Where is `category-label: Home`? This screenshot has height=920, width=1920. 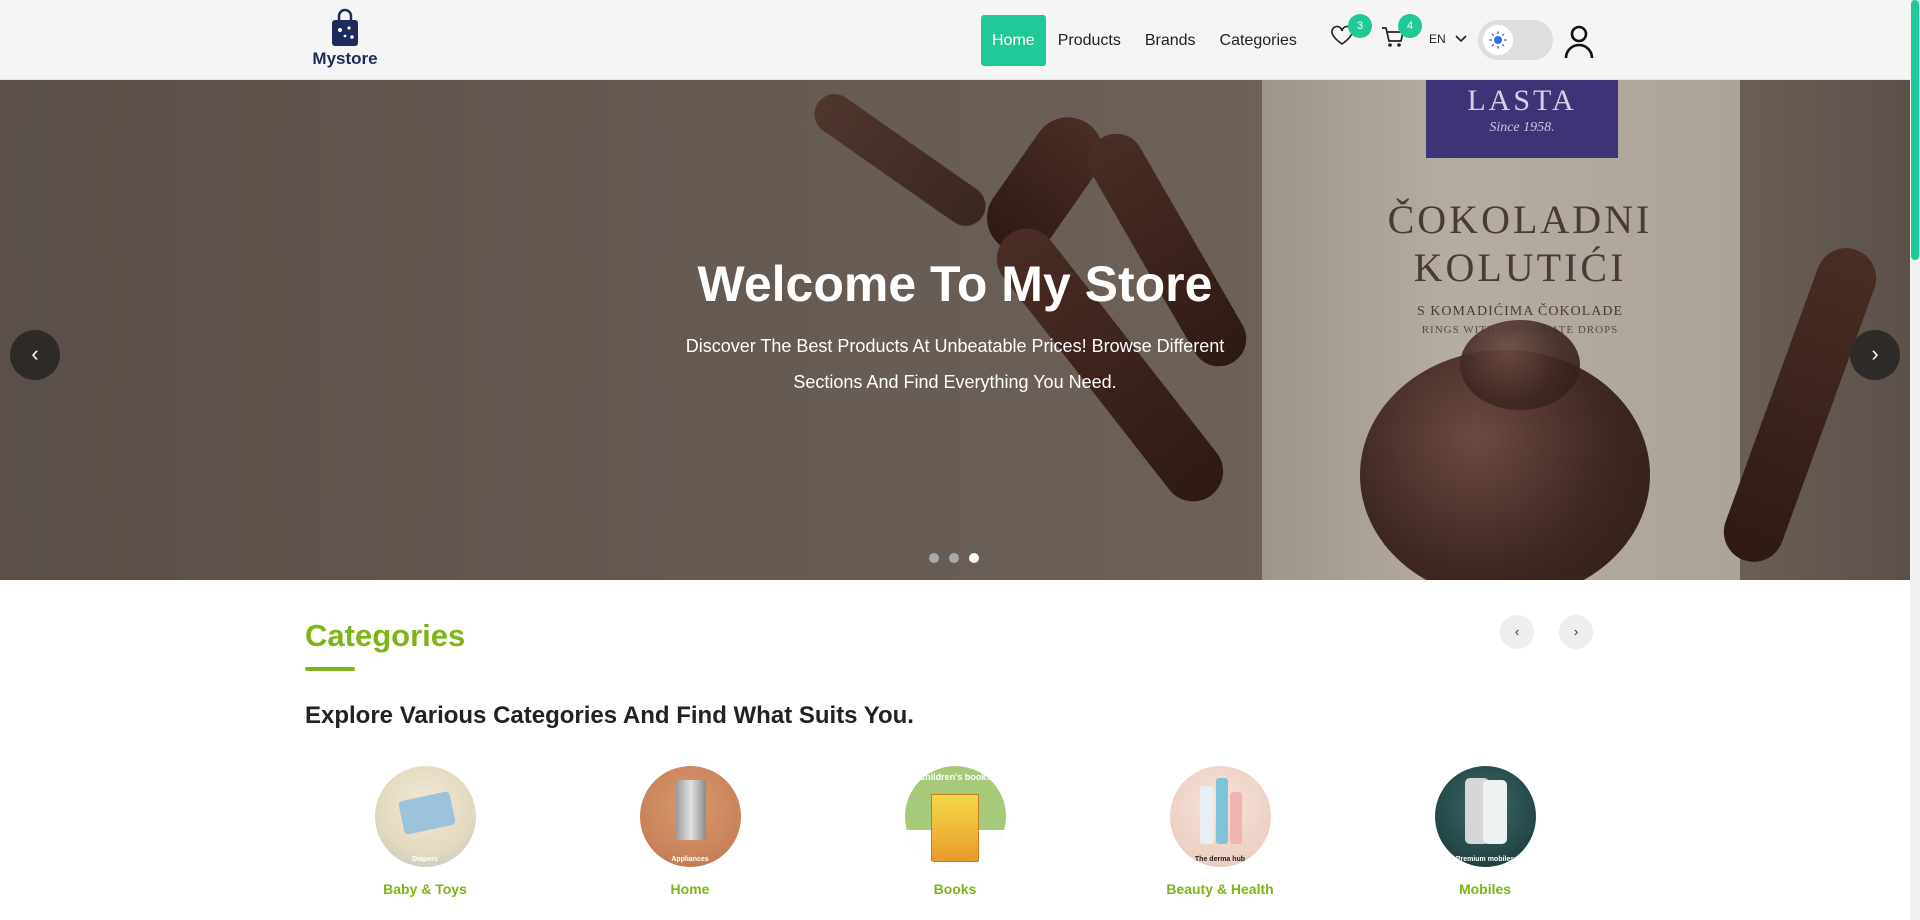
category-label: Home is located at coordinates (690, 889).